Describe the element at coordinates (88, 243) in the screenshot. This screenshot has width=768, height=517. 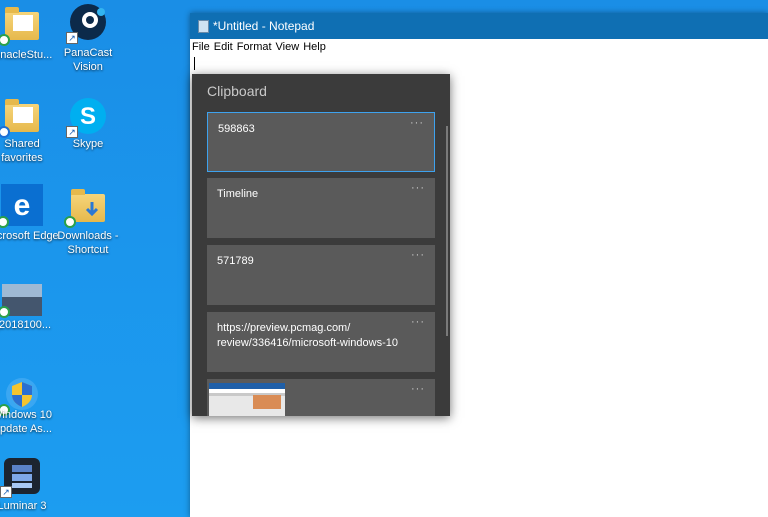
I see `desktop-icon-label: Downloads - Shortcut` at that location.